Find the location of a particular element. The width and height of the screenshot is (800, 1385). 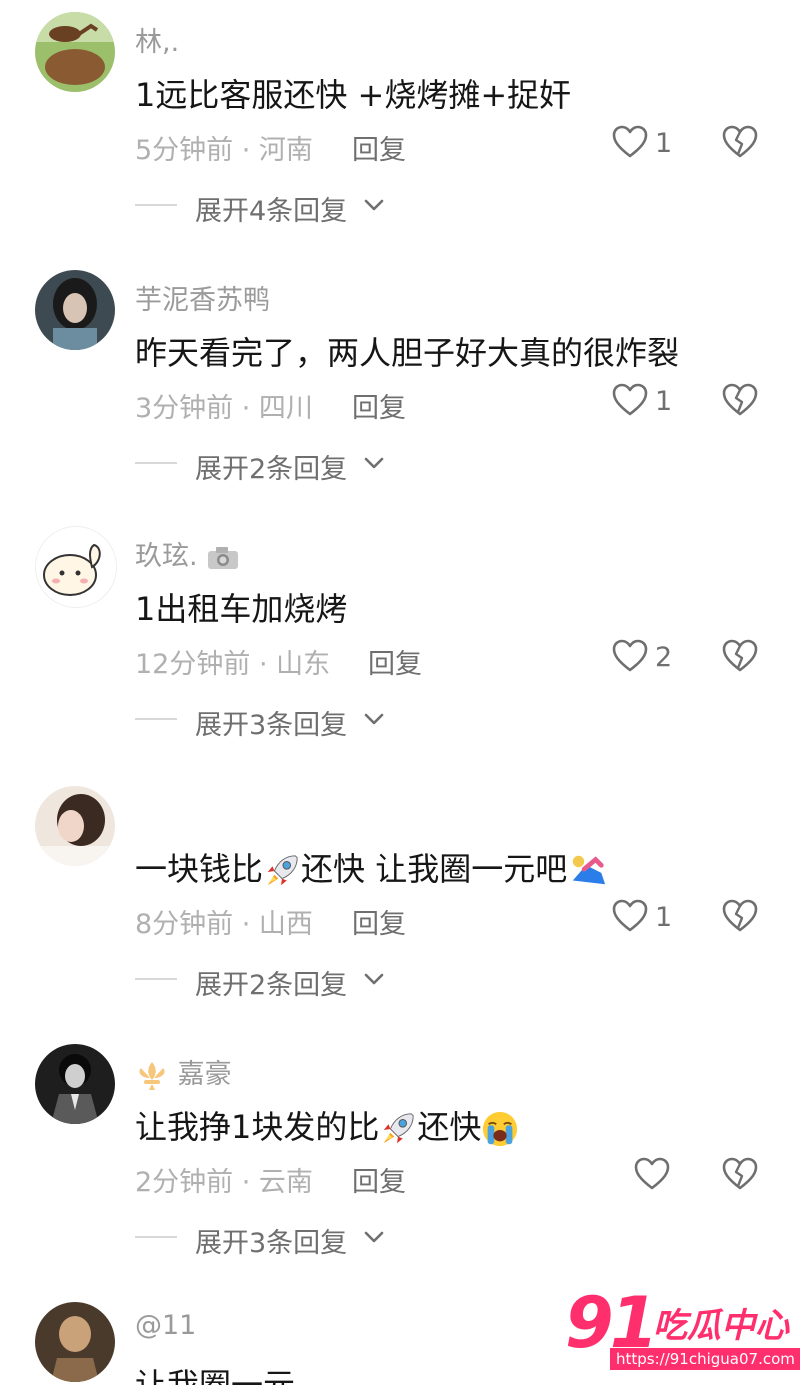

username: 玖玹. is located at coordinates (187, 553).